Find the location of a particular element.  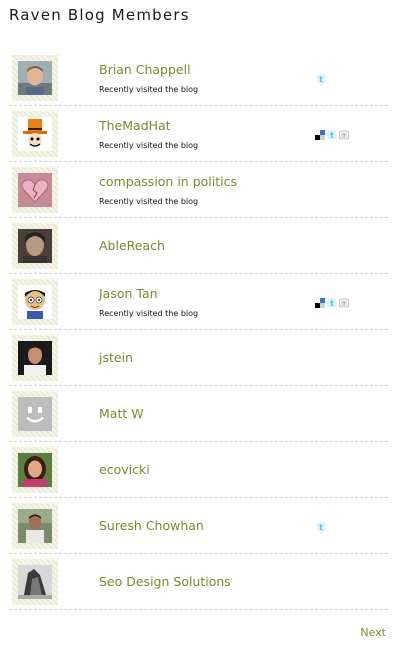

member-name: Matt W is located at coordinates (121, 413).